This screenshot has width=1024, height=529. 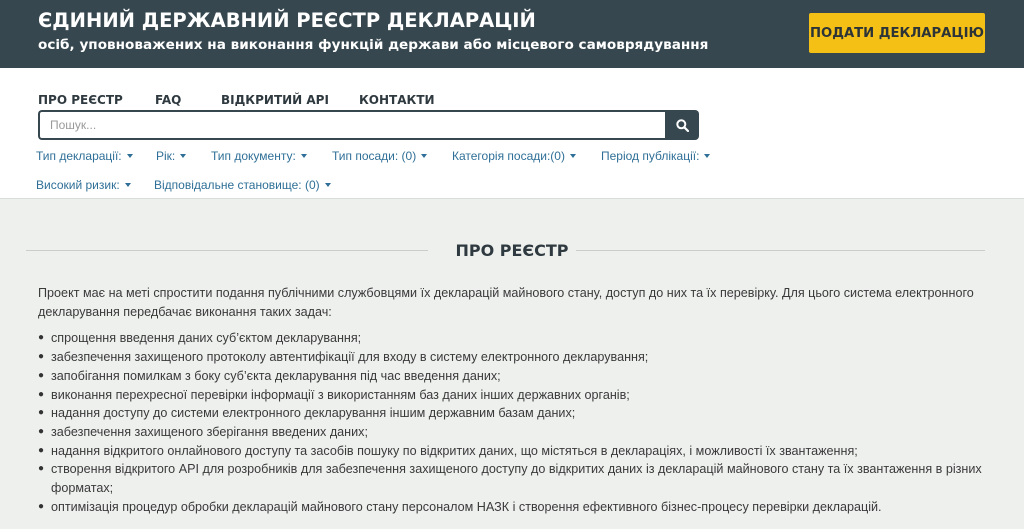 What do you see at coordinates (166, 156) in the screenshot?
I see `filter-label: Рік:` at bounding box center [166, 156].